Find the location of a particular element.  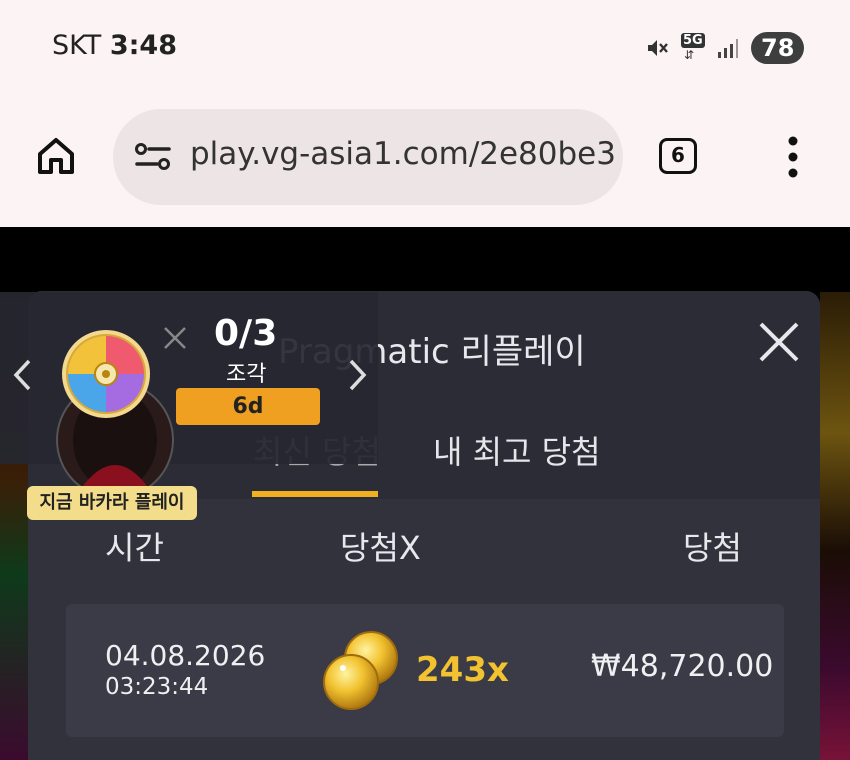

status-carrier: SKT 3:48 is located at coordinates (114, 45).